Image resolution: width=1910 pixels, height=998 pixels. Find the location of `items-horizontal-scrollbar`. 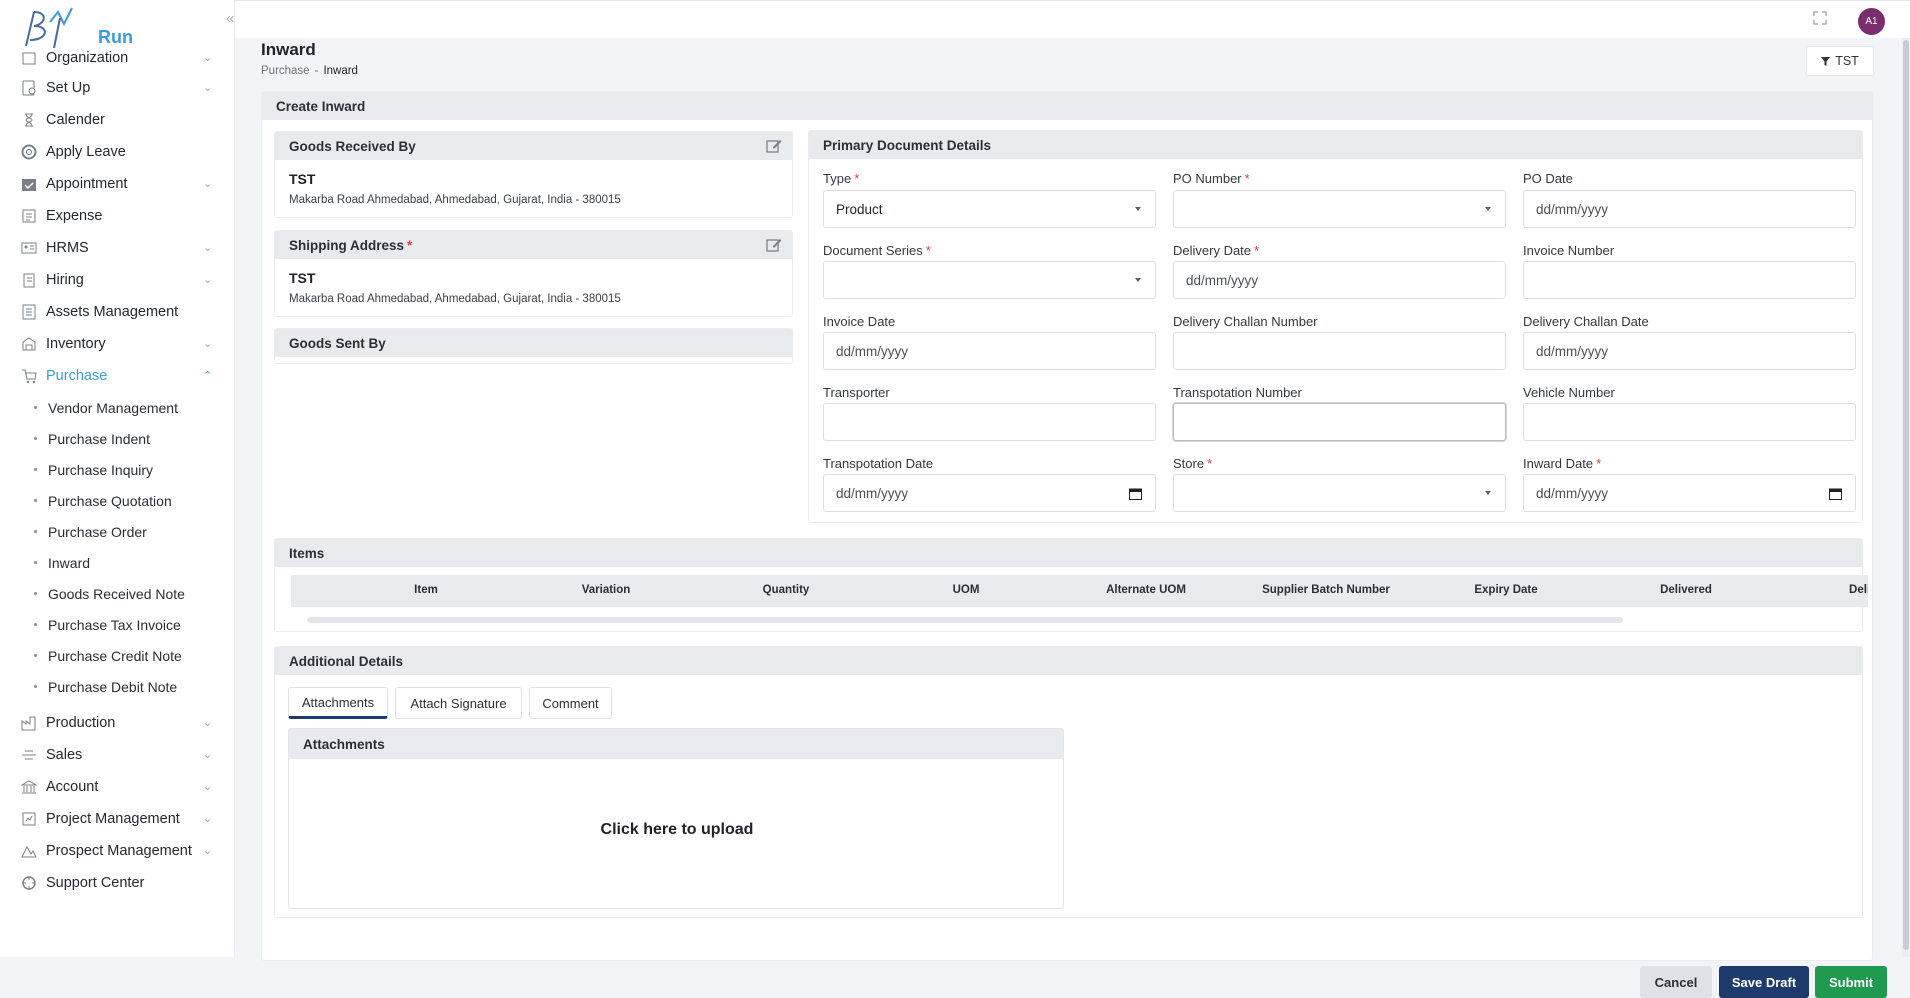

items-horizontal-scrollbar is located at coordinates (1079, 620).